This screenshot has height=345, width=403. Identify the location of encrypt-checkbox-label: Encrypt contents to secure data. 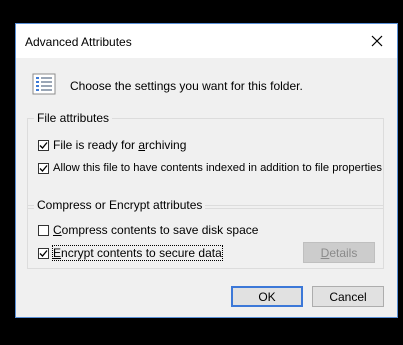
(137, 253).